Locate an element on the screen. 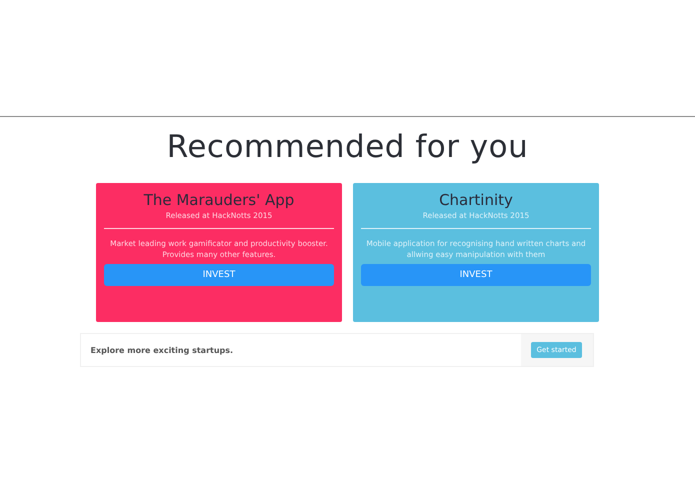 This screenshot has width=695, height=494. page-heading: Recommended for you is located at coordinates (347, 147).